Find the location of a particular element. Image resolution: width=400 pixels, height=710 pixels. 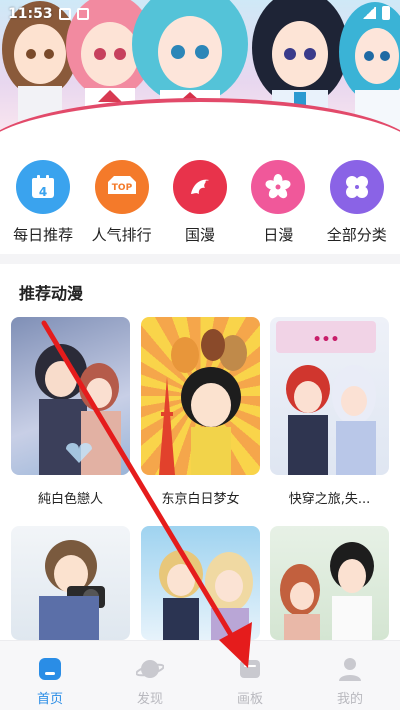

category-label: 人气排行 is located at coordinates (121, 235).